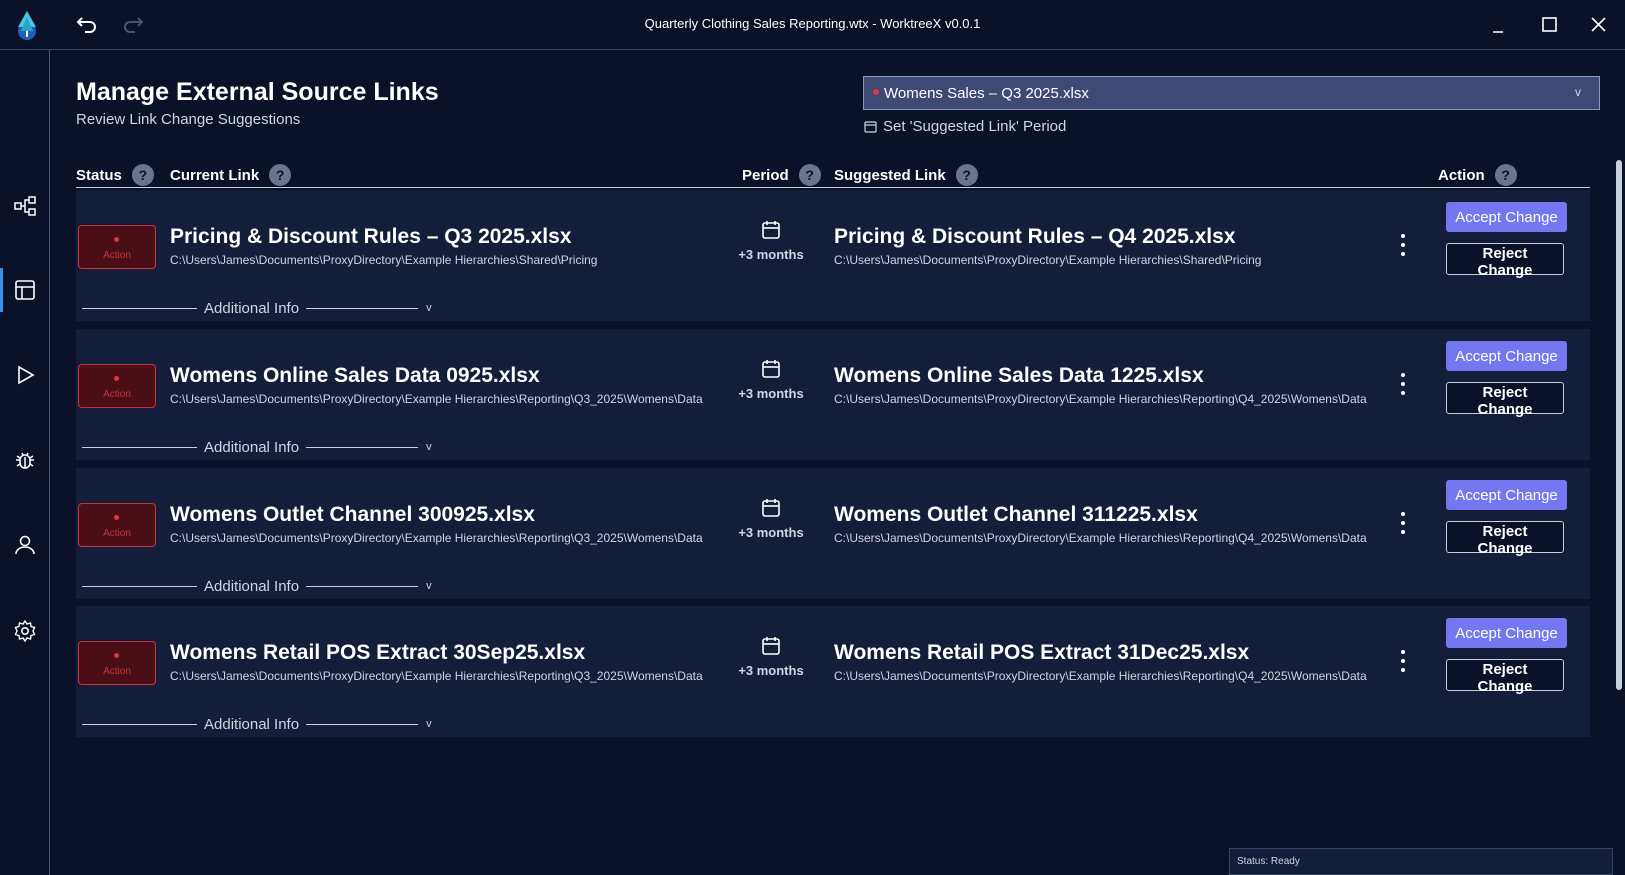 The height and width of the screenshot is (875, 1625). Describe the element at coordinates (1599, 25) in the screenshot. I see `close-icon` at that location.